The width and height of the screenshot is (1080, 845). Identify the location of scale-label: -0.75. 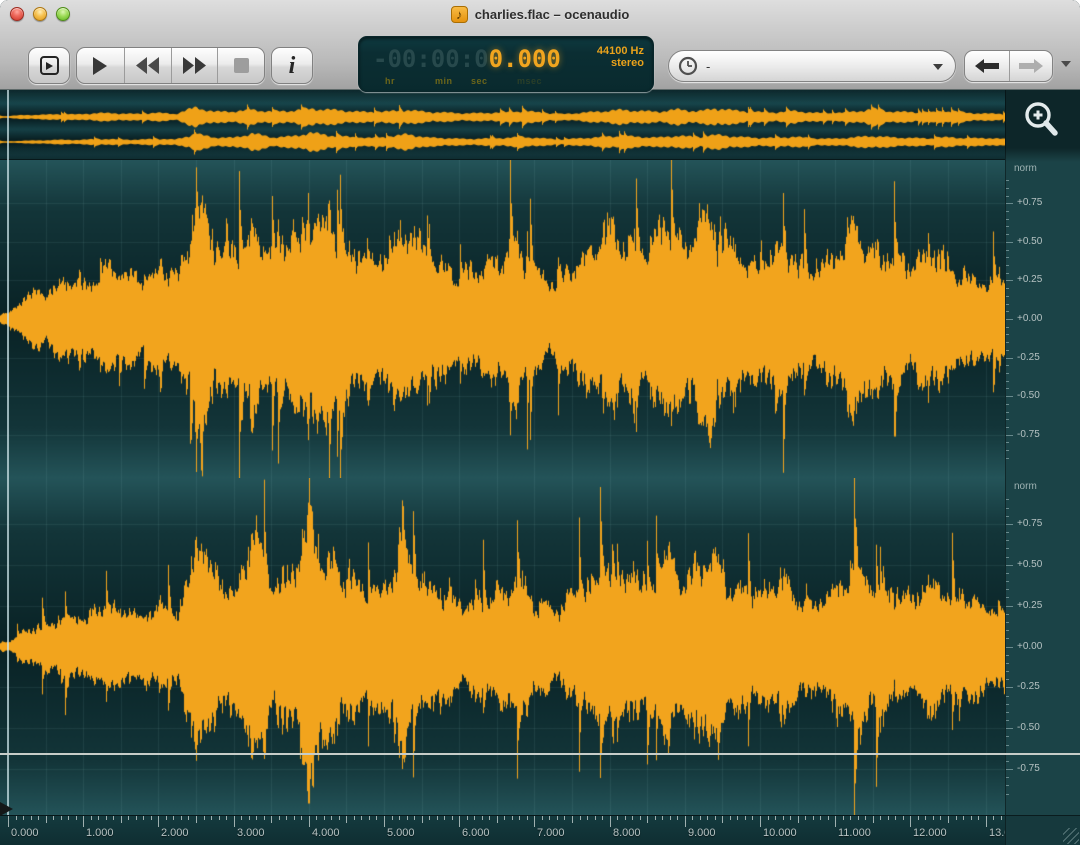
(1028, 434).